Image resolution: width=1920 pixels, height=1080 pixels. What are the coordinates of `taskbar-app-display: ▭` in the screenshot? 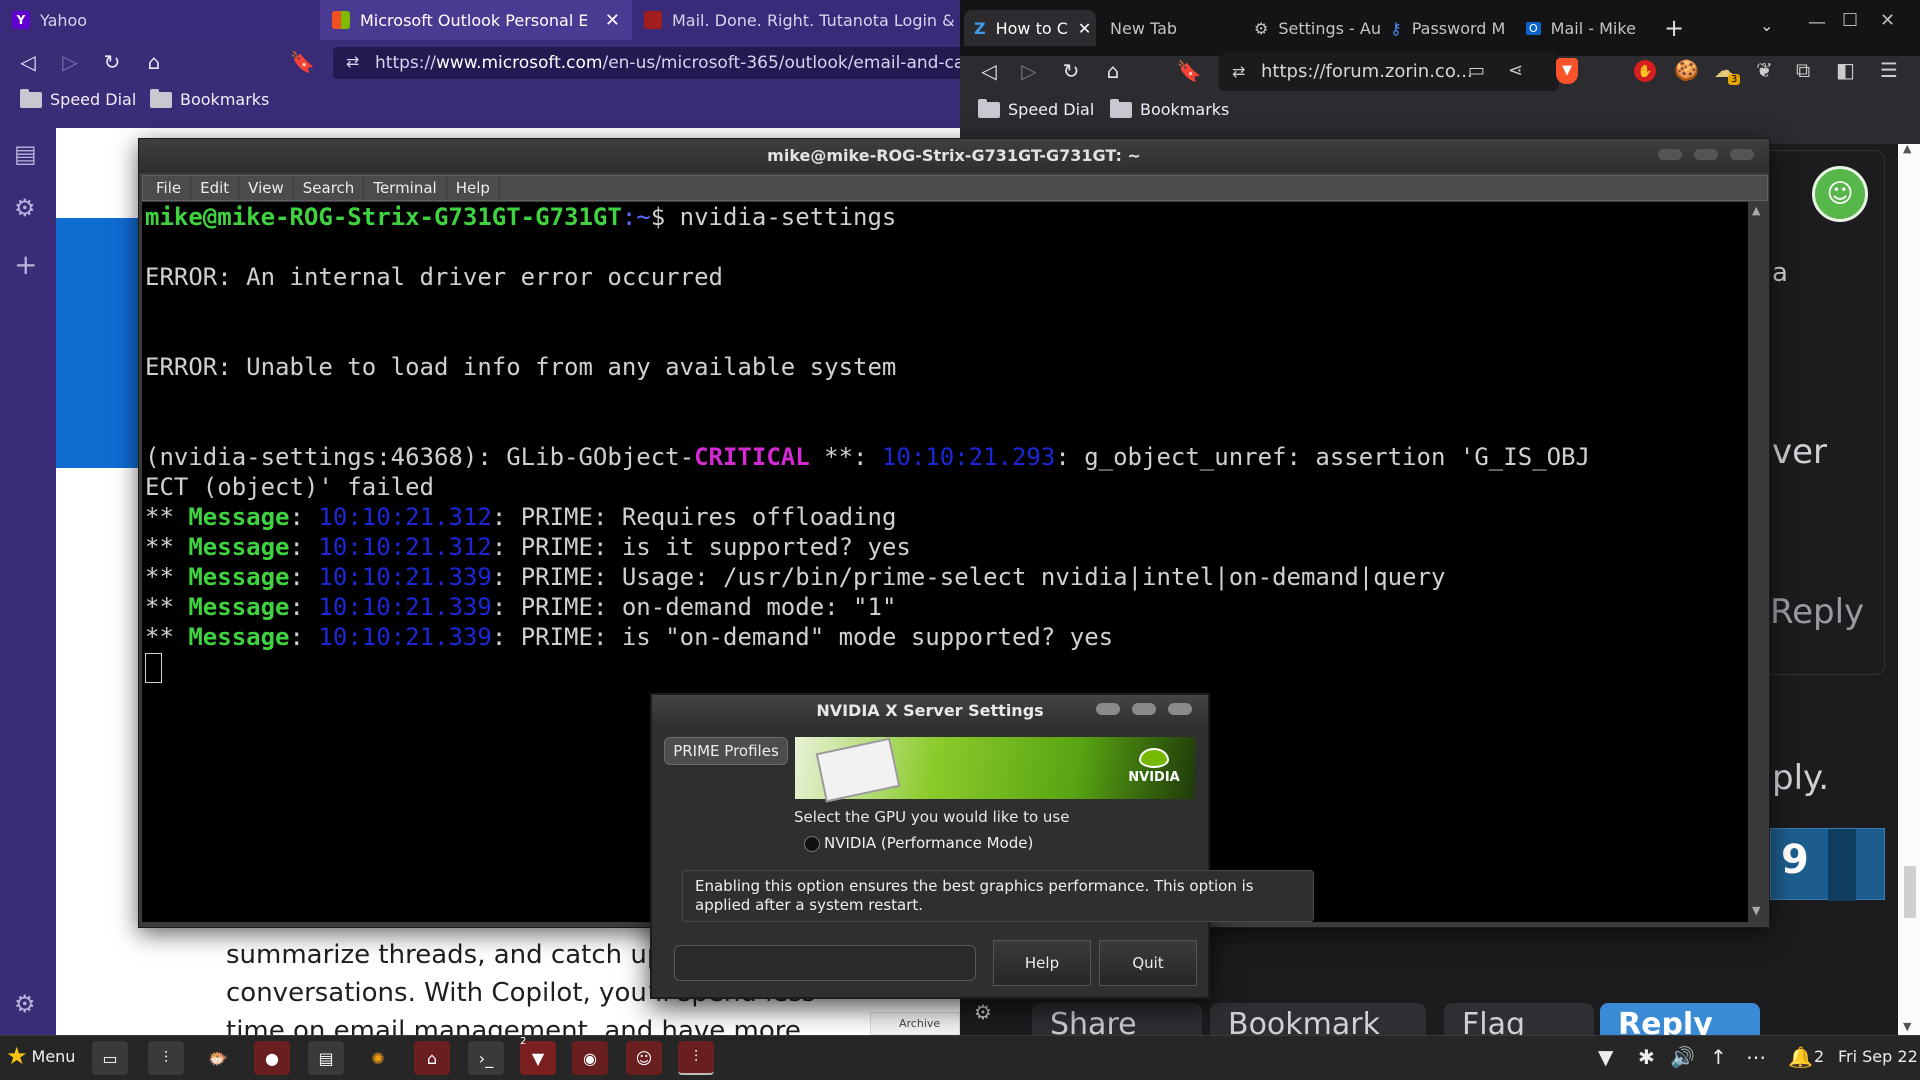 It's located at (110, 1058).